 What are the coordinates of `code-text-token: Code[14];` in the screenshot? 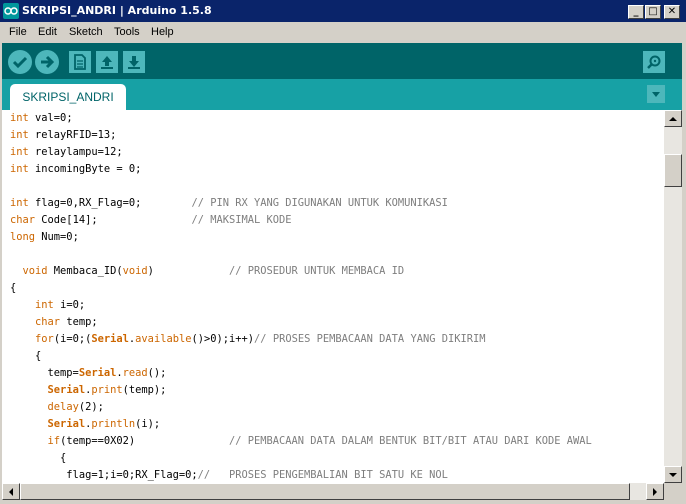 It's located at (113, 220).